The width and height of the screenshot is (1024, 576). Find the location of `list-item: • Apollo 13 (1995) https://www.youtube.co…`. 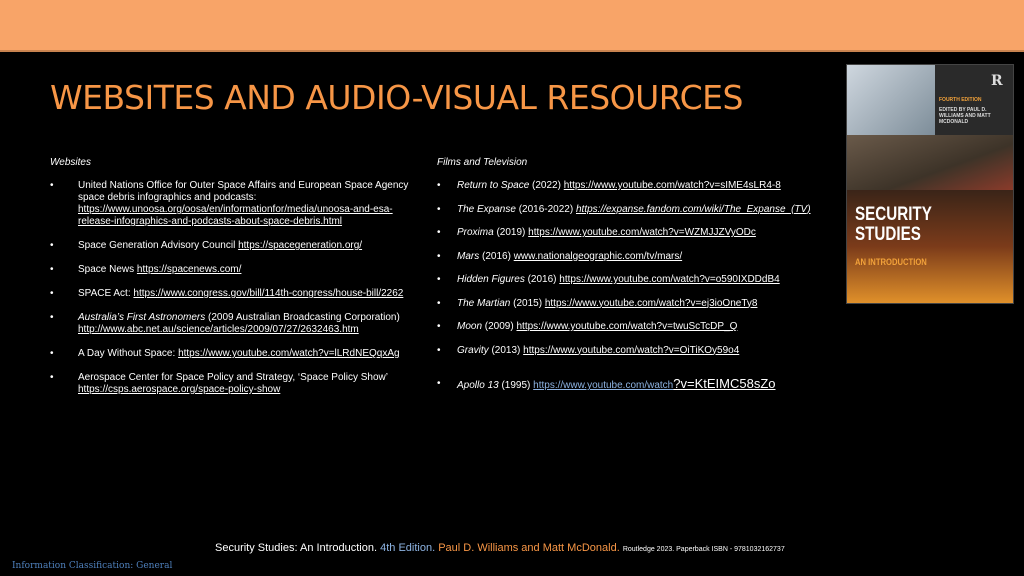

list-item: • Apollo 13 (1995) https://www.youtube.co… is located at coordinates (606, 383).